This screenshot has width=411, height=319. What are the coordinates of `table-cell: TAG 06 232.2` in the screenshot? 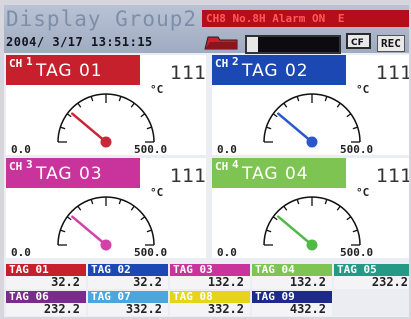 It's located at (46, 303).